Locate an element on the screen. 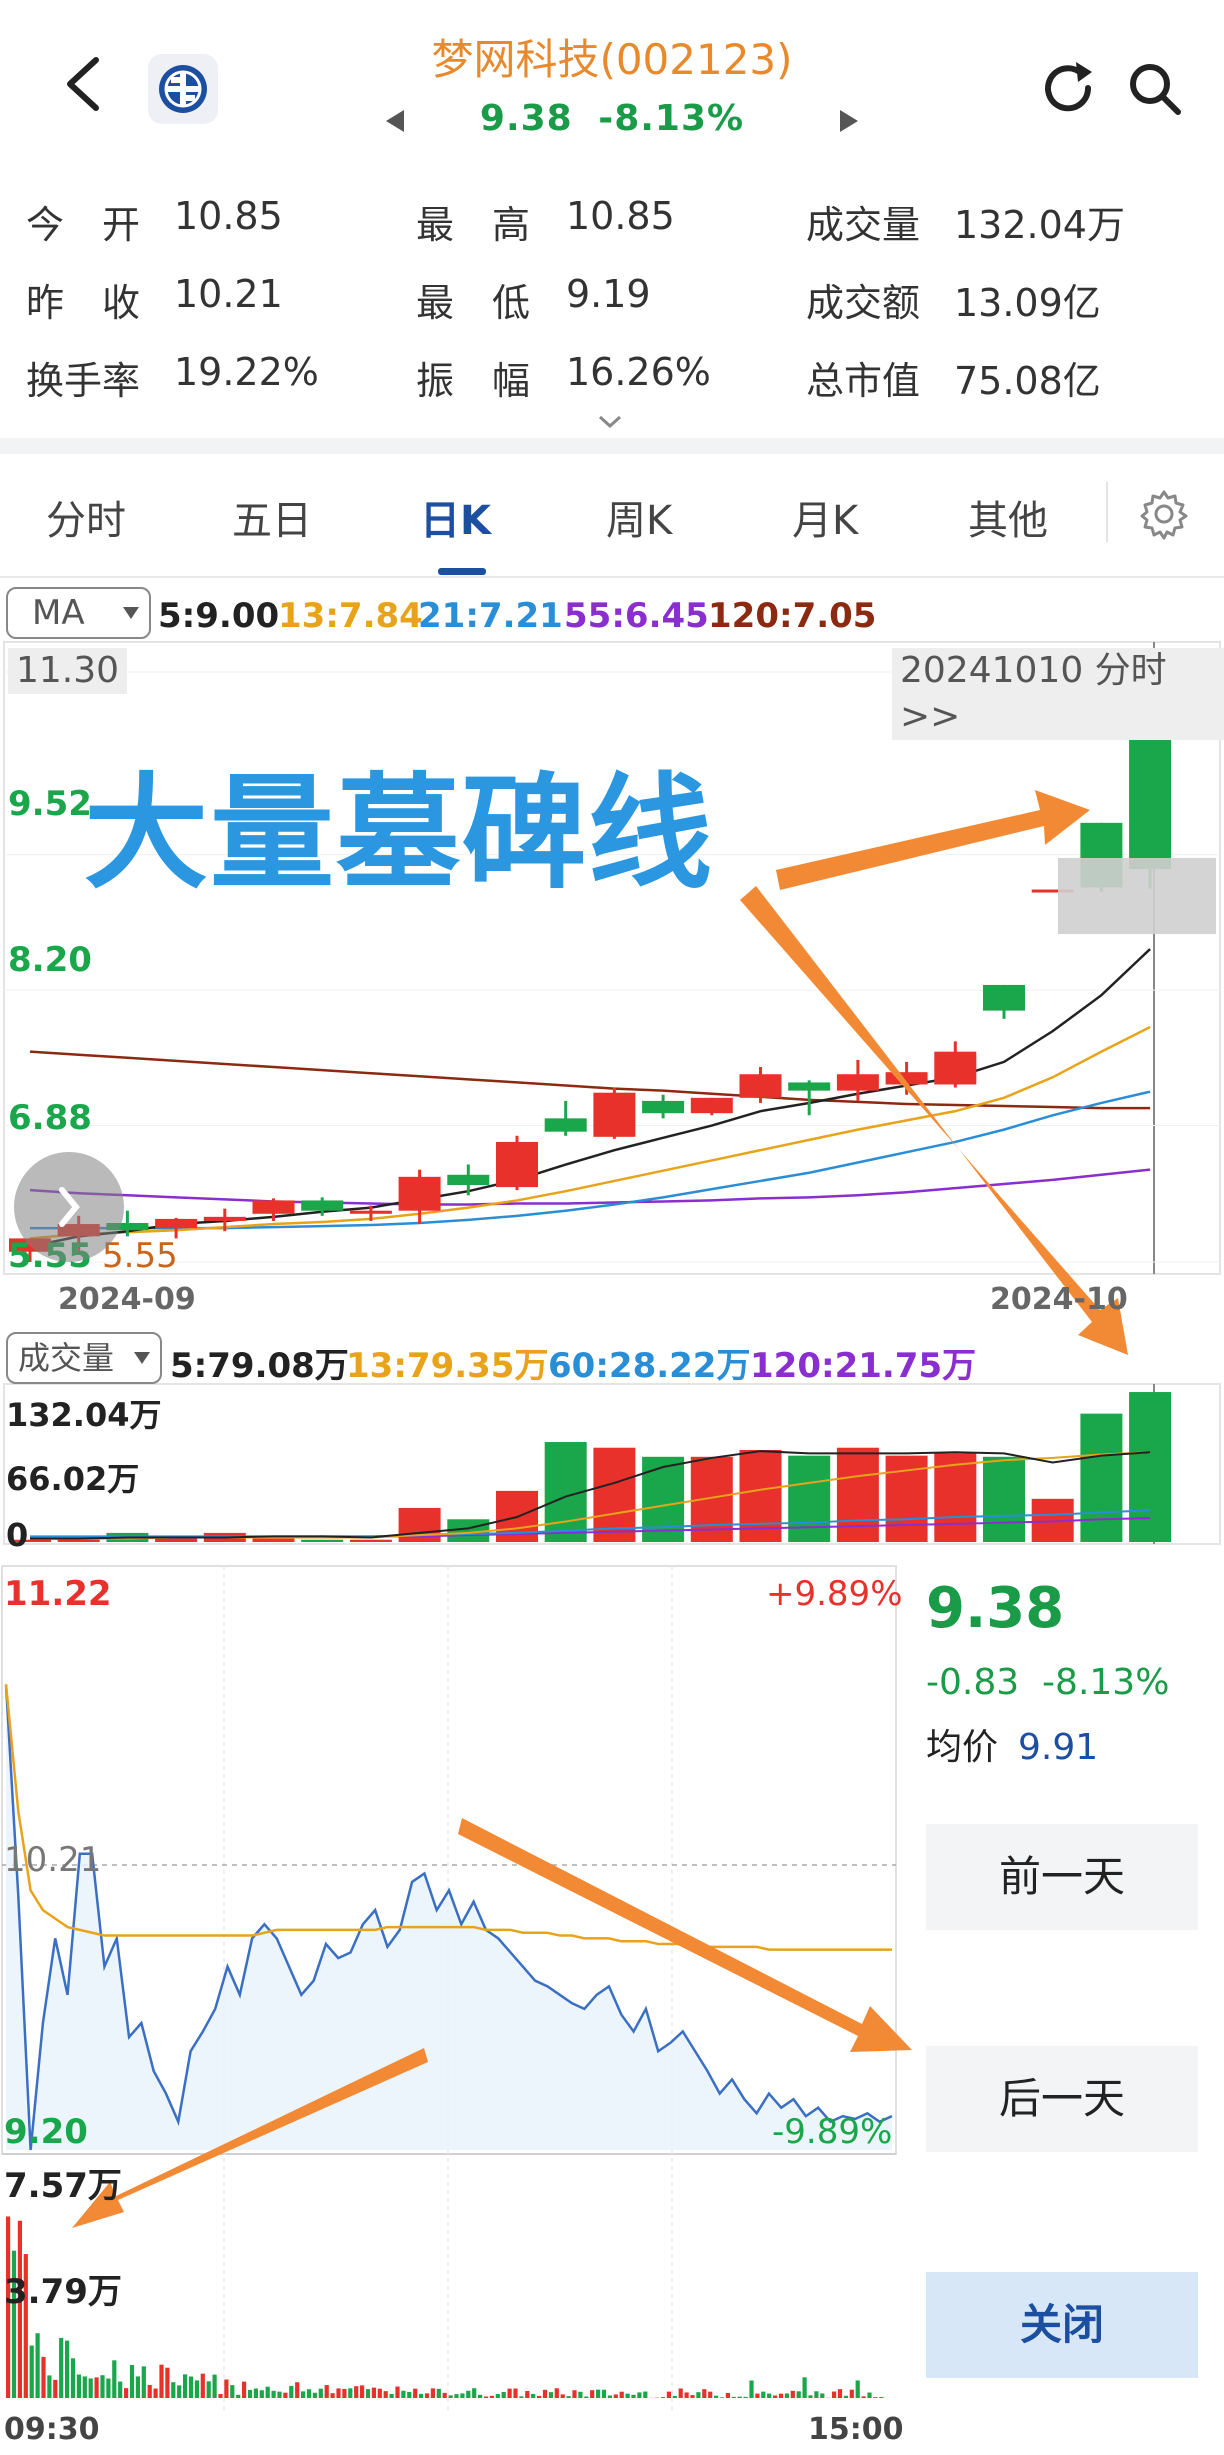  vol-ma5-label: 5:79.08万 is located at coordinates (259, 1366).